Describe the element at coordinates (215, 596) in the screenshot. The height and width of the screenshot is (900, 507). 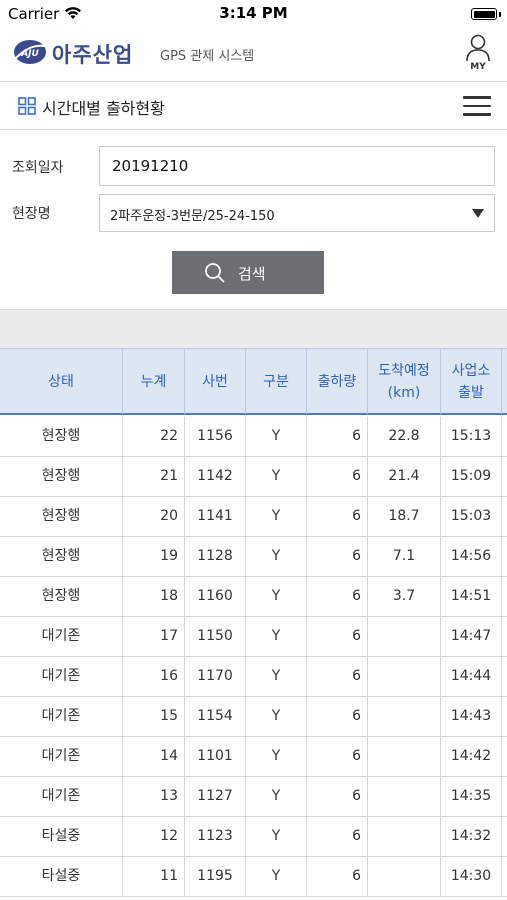
I see `cell-employee-no: 1160` at that location.